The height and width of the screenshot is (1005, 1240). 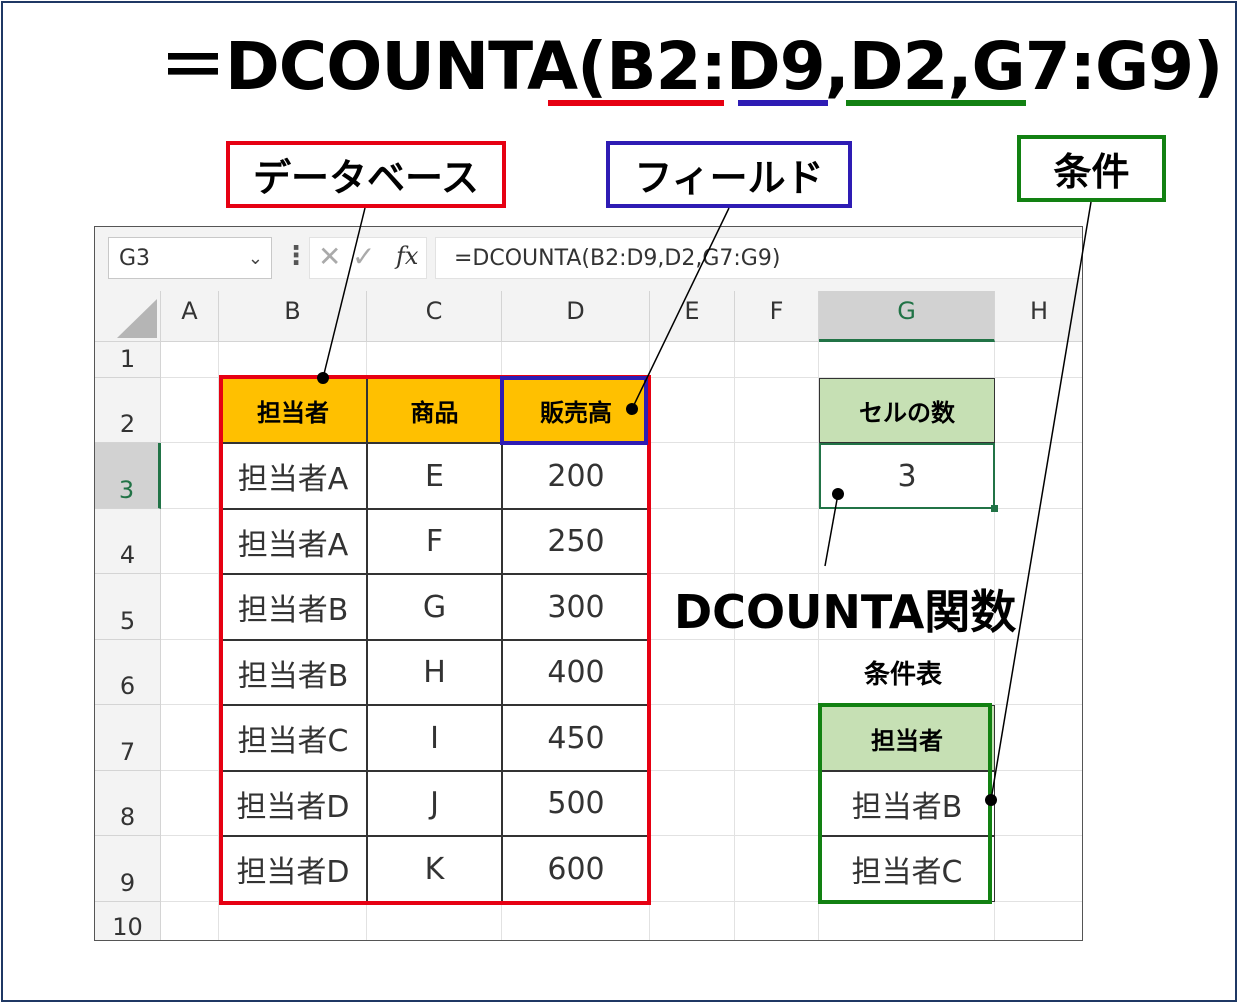 I want to click on criteria-value-cell: 担当者B, so click(x=907, y=803).